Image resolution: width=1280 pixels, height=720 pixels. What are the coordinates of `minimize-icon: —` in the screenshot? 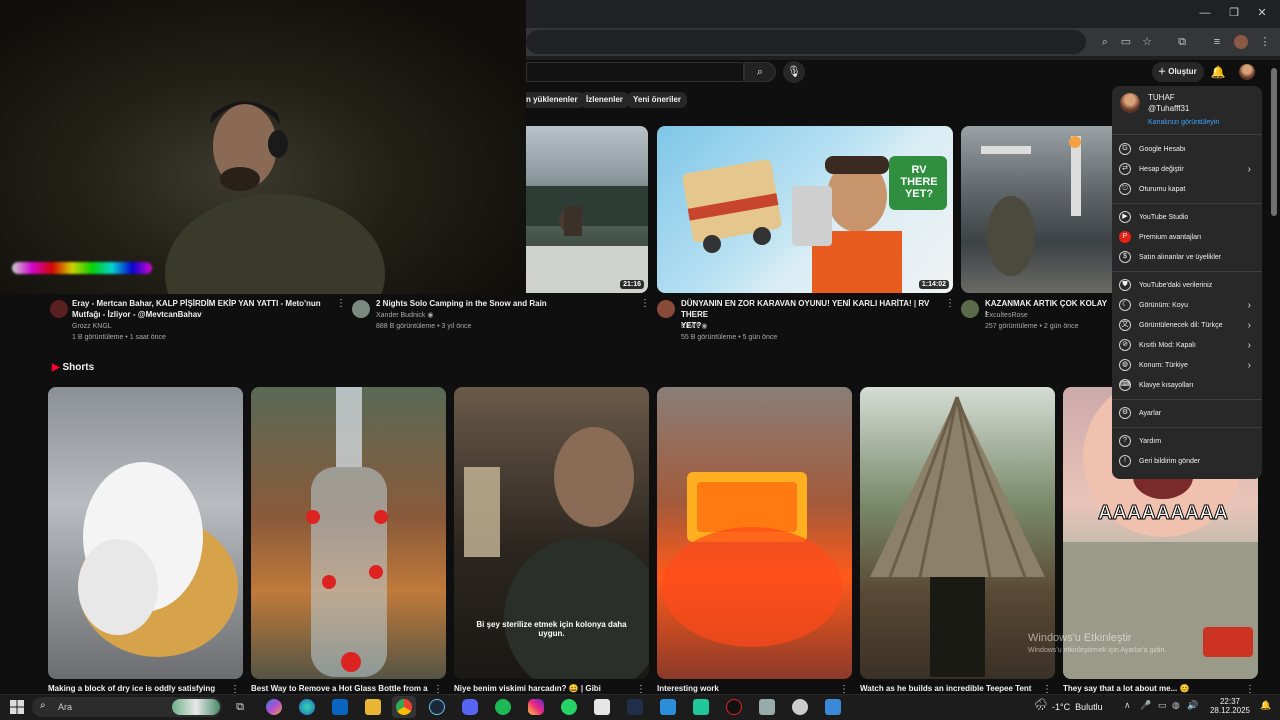 It's located at (1205, 13).